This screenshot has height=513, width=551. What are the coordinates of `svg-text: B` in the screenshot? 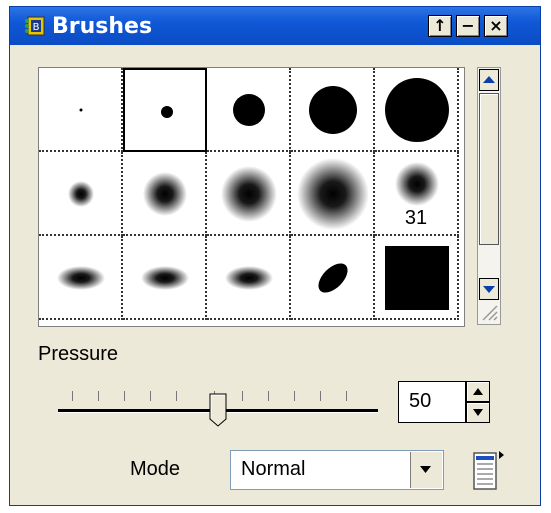 It's located at (36, 27).